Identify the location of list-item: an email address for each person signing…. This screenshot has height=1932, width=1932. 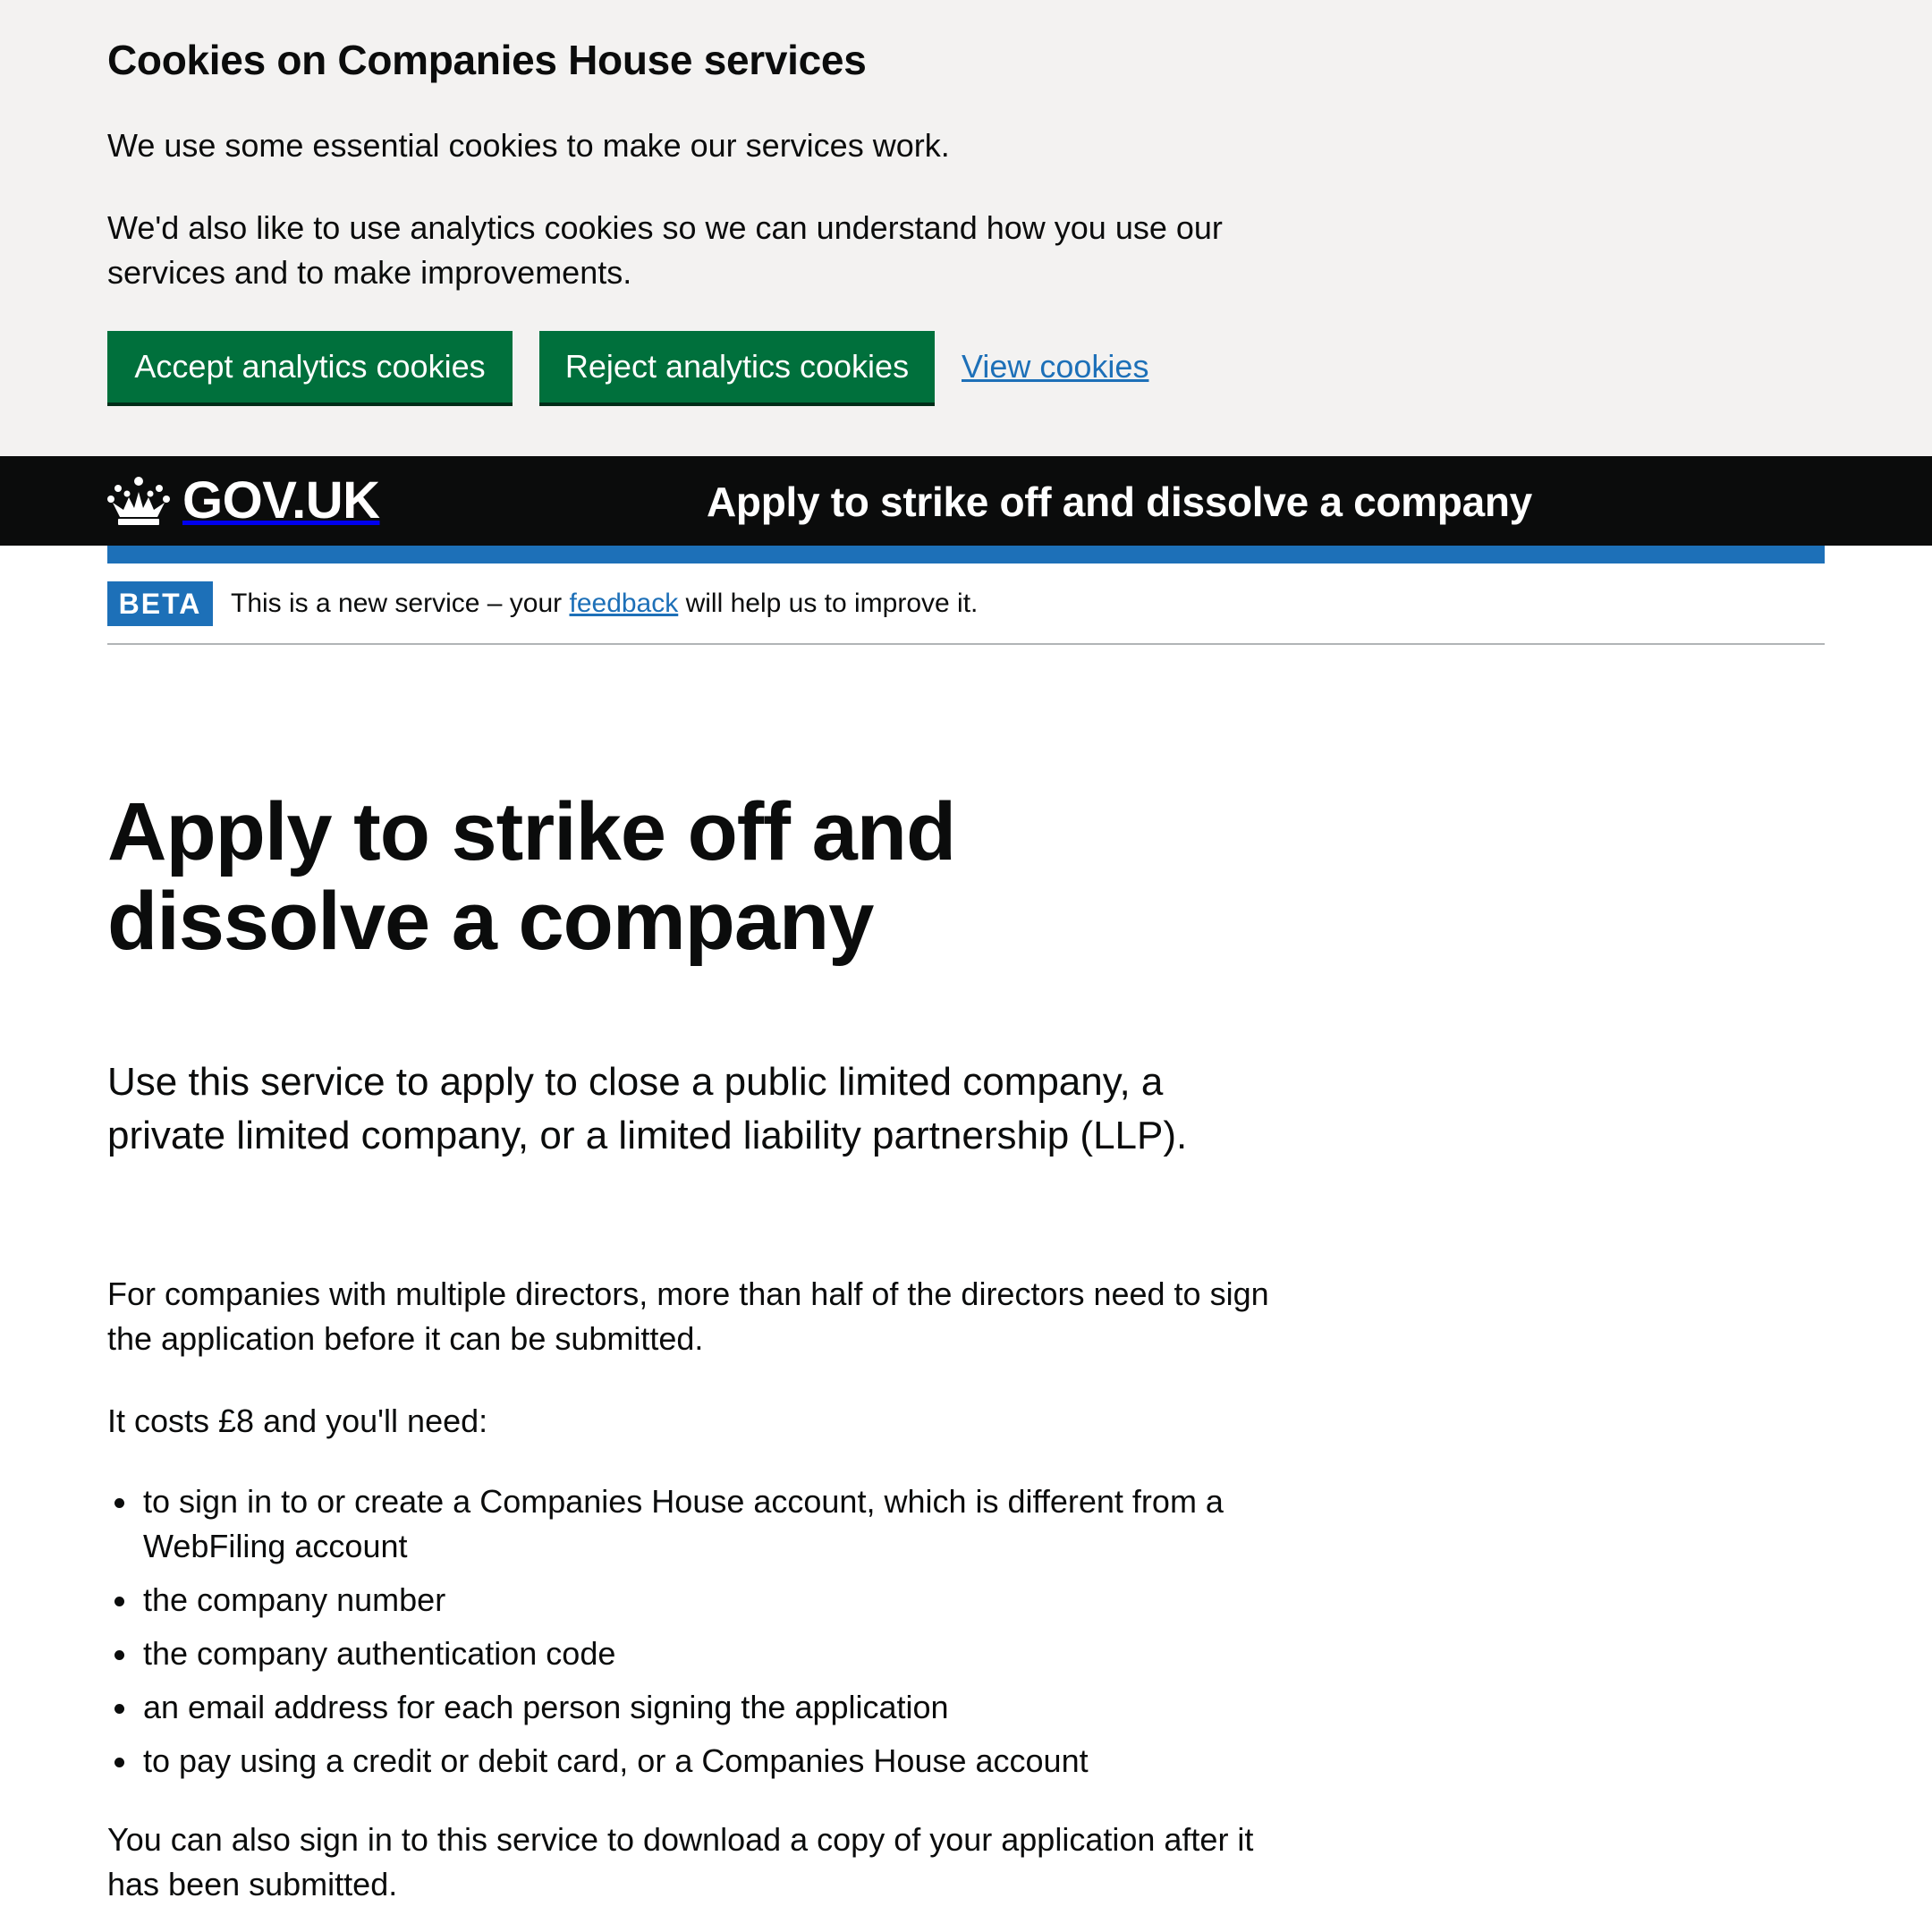
(688, 1707).